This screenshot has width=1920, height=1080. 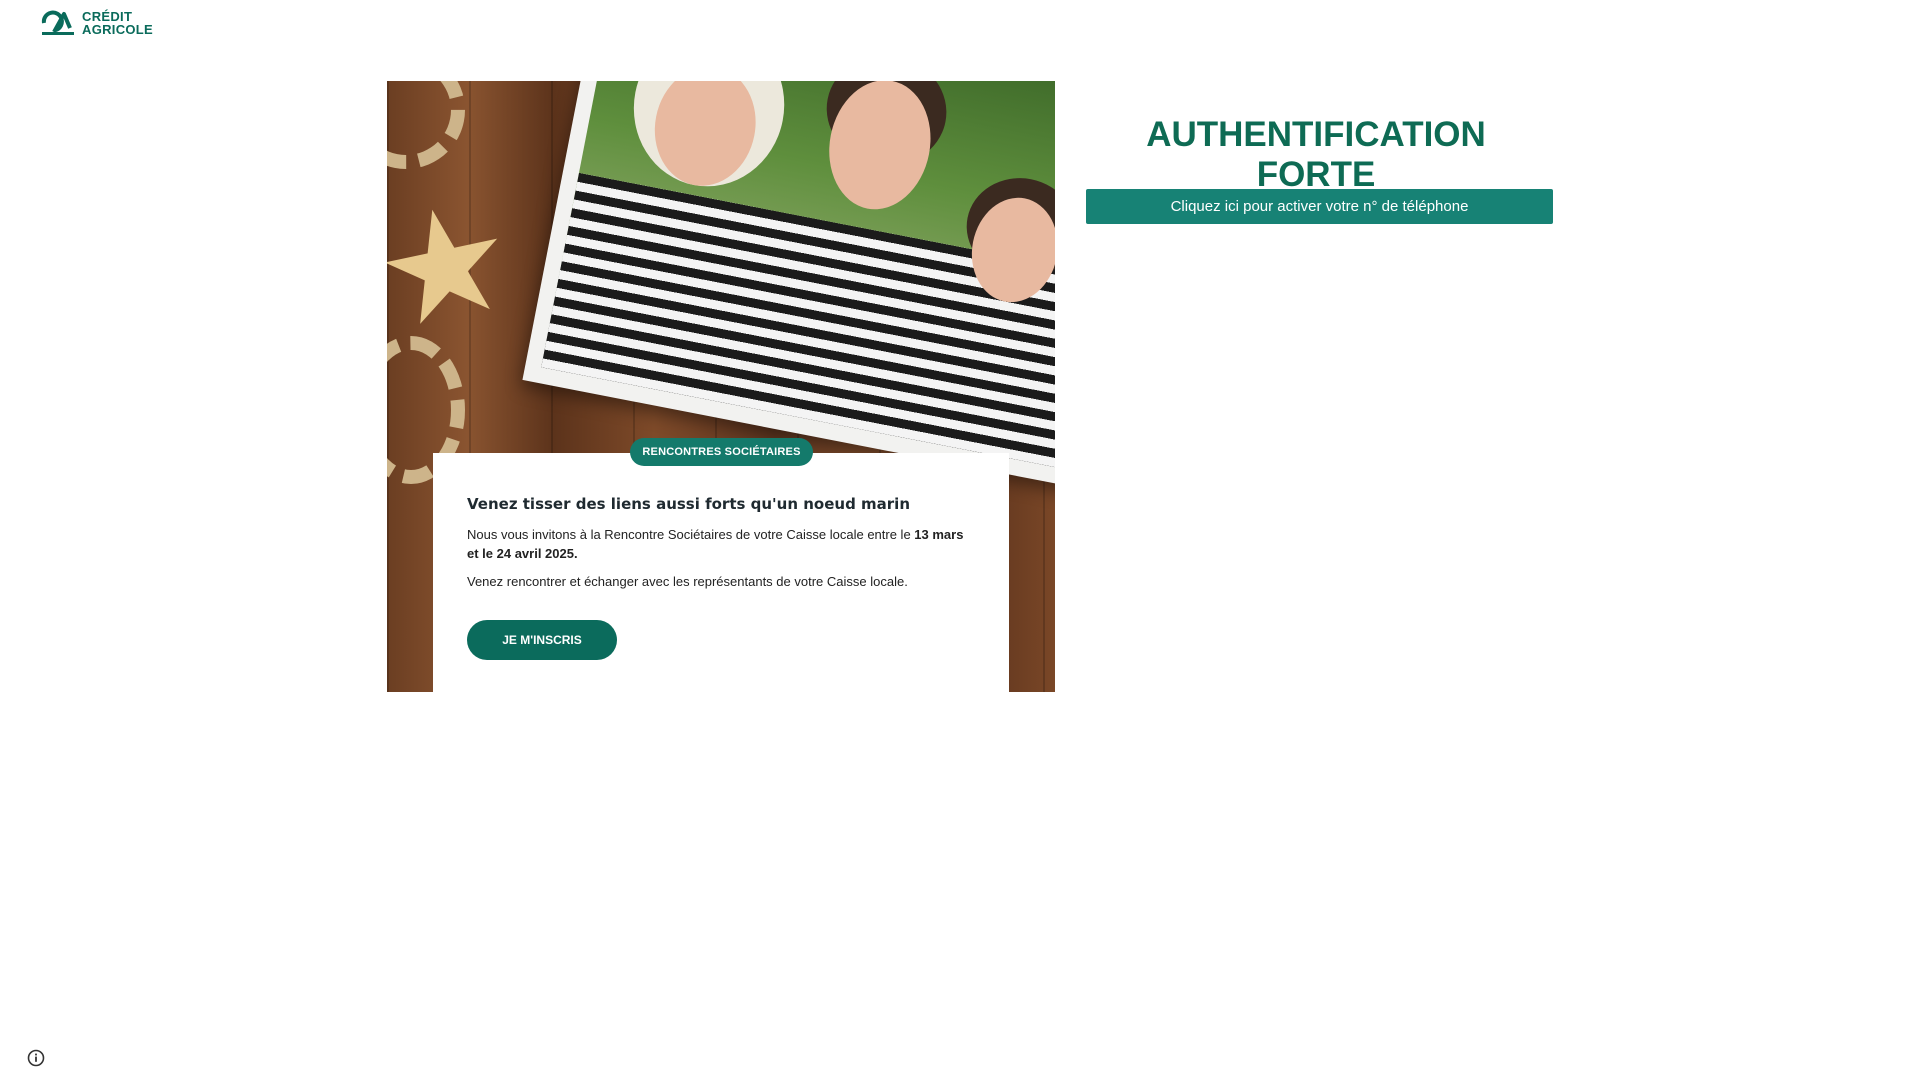 What do you see at coordinates (1316, 154) in the screenshot?
I see `page-title: AUTHENTIFICATION FORTE` at bounding box center [1316, 154].